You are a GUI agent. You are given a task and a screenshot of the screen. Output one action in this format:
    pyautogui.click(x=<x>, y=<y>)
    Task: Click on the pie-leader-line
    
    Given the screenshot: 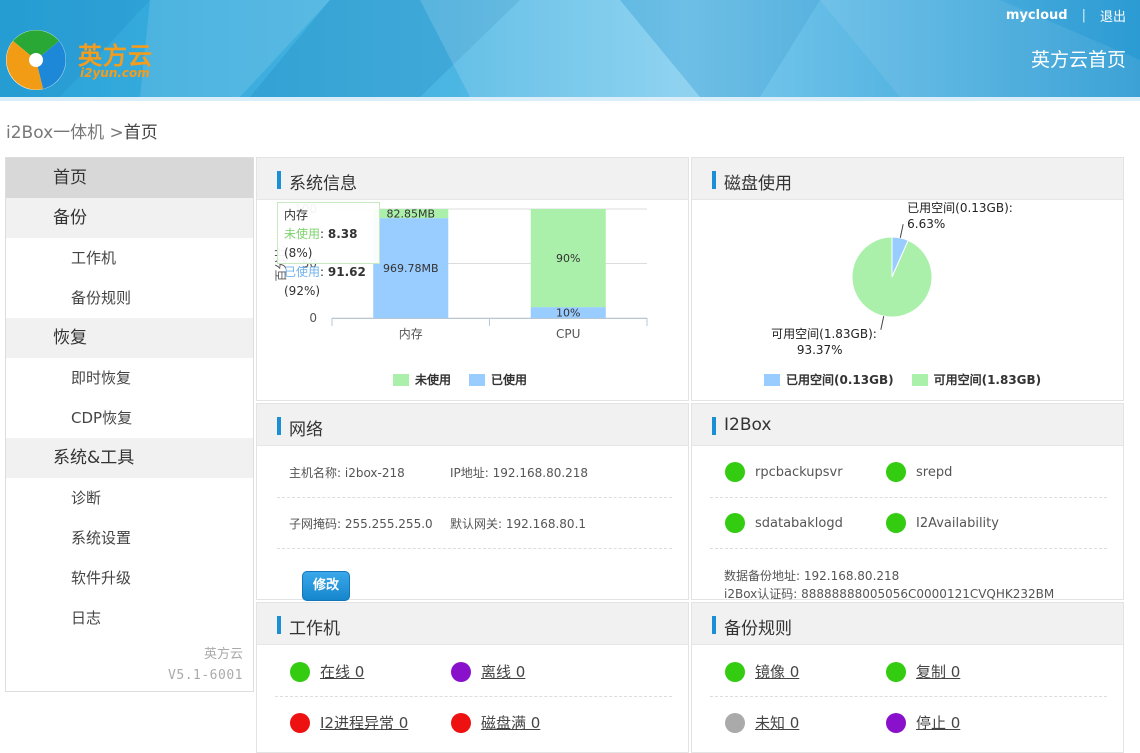 What is the action you would take?
    pyautogui.click(x=901, y=231)
    